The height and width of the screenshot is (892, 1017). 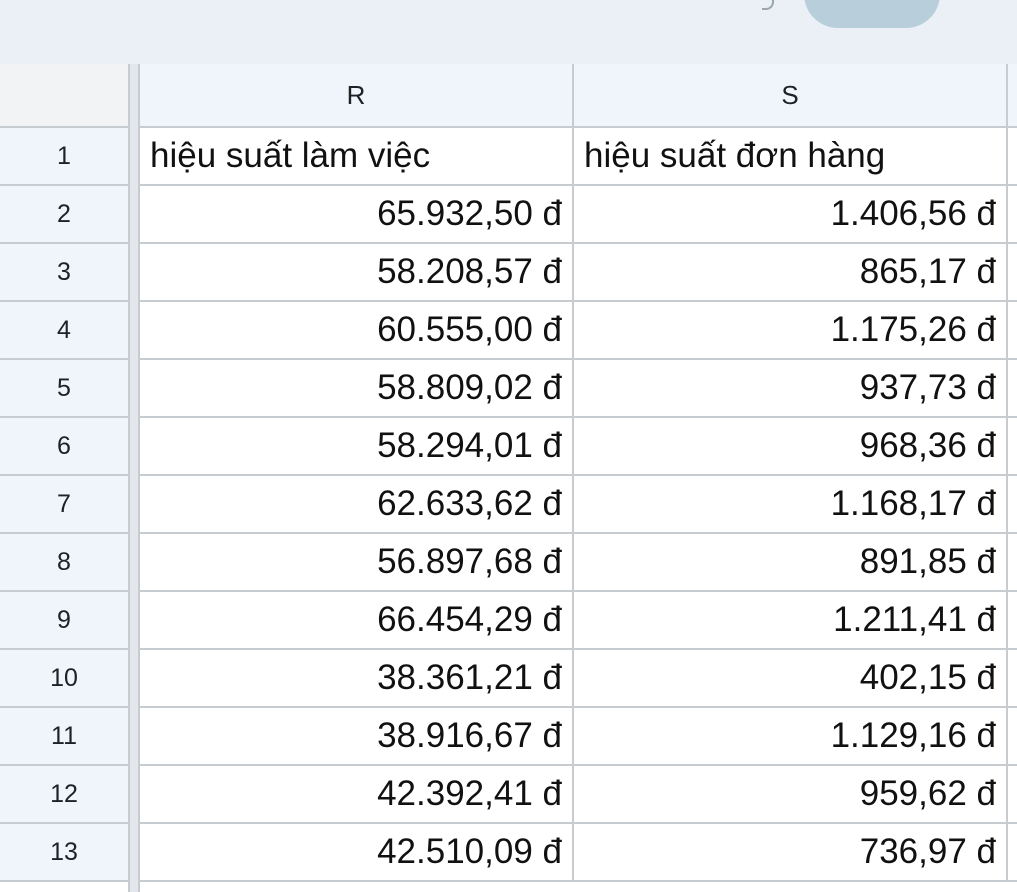 What do you see at coordinates (1012, 621) in the screenshot?
I see `cell-t9` at bounding box center [1012, 621].